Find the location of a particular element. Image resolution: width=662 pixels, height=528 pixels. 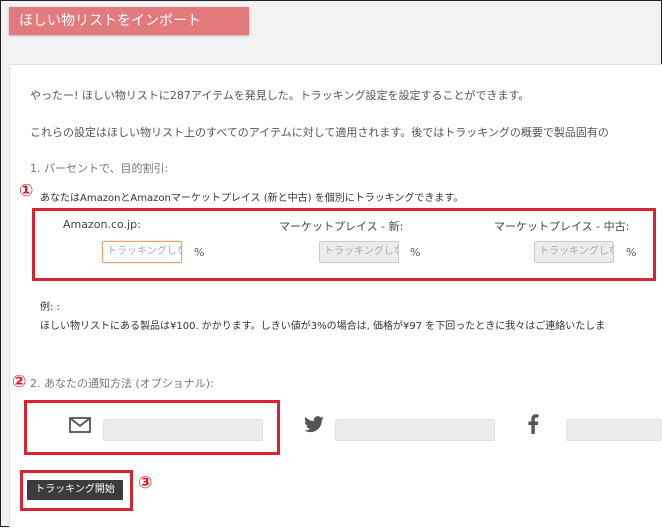

amazon-threshold-input: トラッキングしない is located at coordinates (142, 252).